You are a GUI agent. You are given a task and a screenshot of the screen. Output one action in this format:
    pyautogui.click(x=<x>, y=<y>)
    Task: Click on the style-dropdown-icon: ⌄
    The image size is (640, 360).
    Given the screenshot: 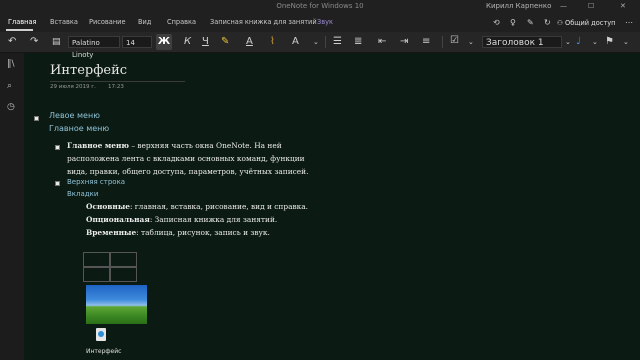 What is the action you would take?
    pyautogui.click(x=568, y=42)
    